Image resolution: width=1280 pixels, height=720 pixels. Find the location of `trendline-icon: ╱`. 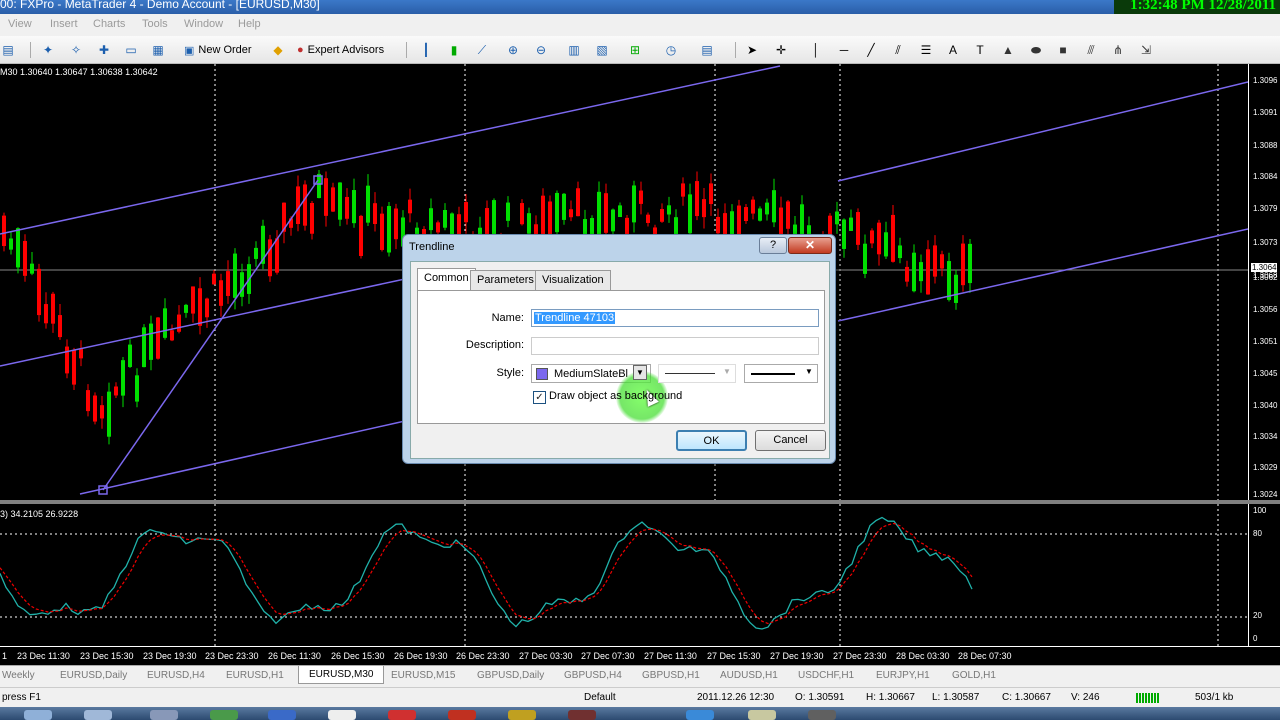

trendline-icon: ╱ is located at coordinates (871, 50).